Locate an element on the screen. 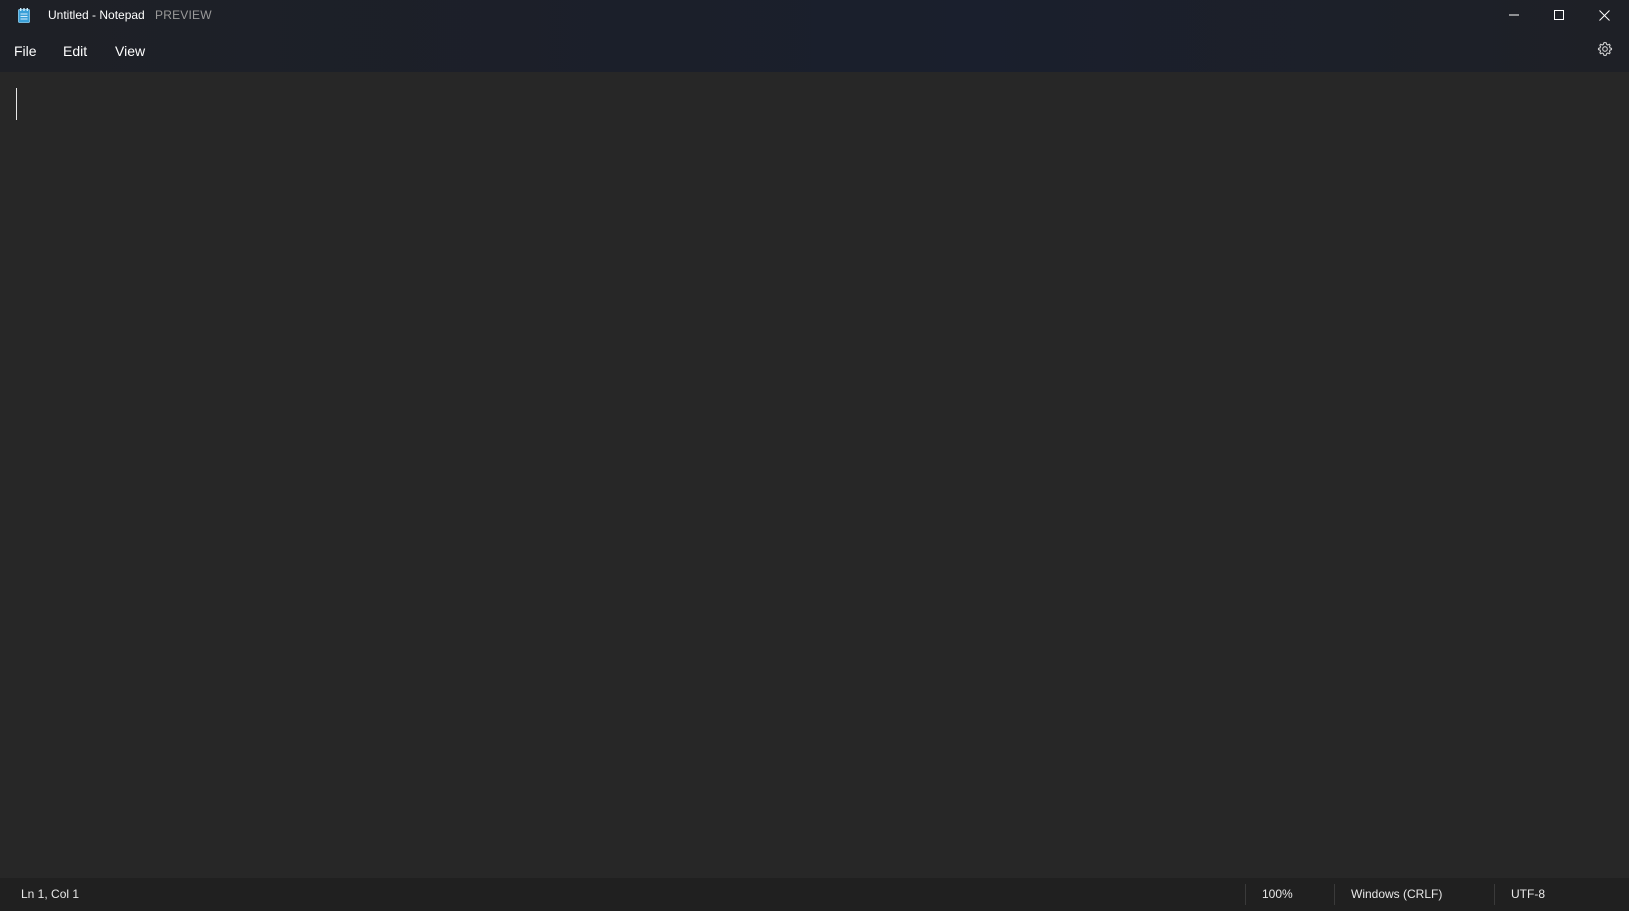  menu-edit: Edit is located at coordinates (75, 51).